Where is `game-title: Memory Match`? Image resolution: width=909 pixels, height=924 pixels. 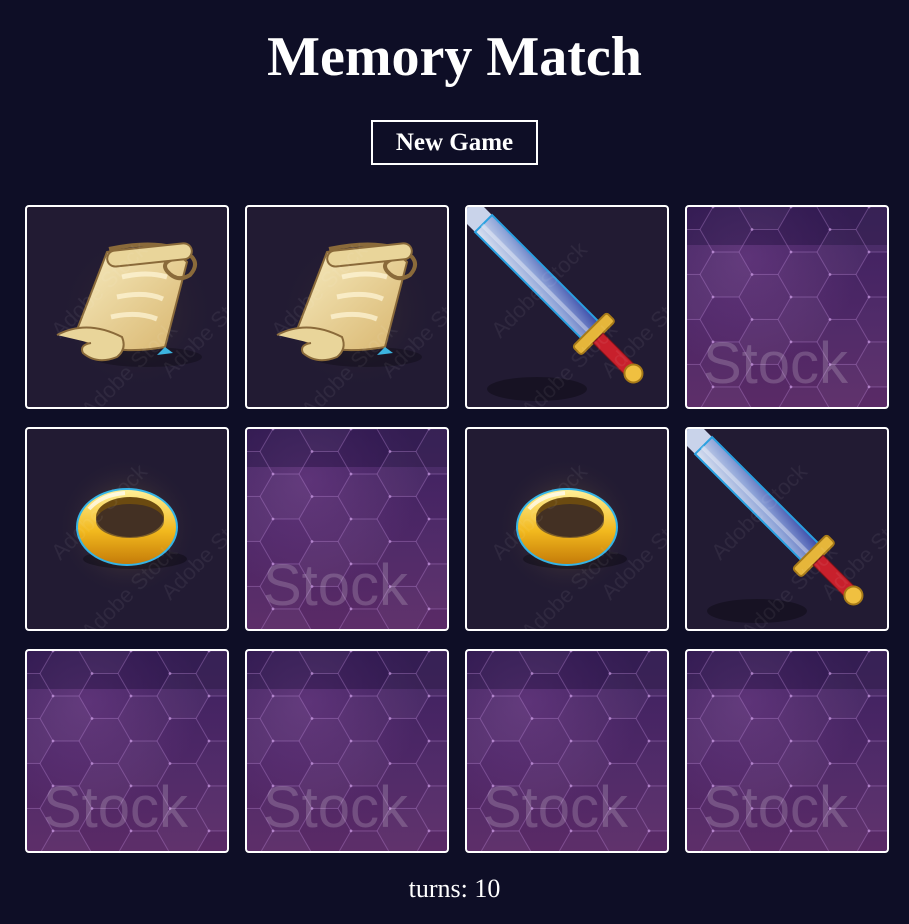 game-title: Memory Match is located at coordinates (454, 57).